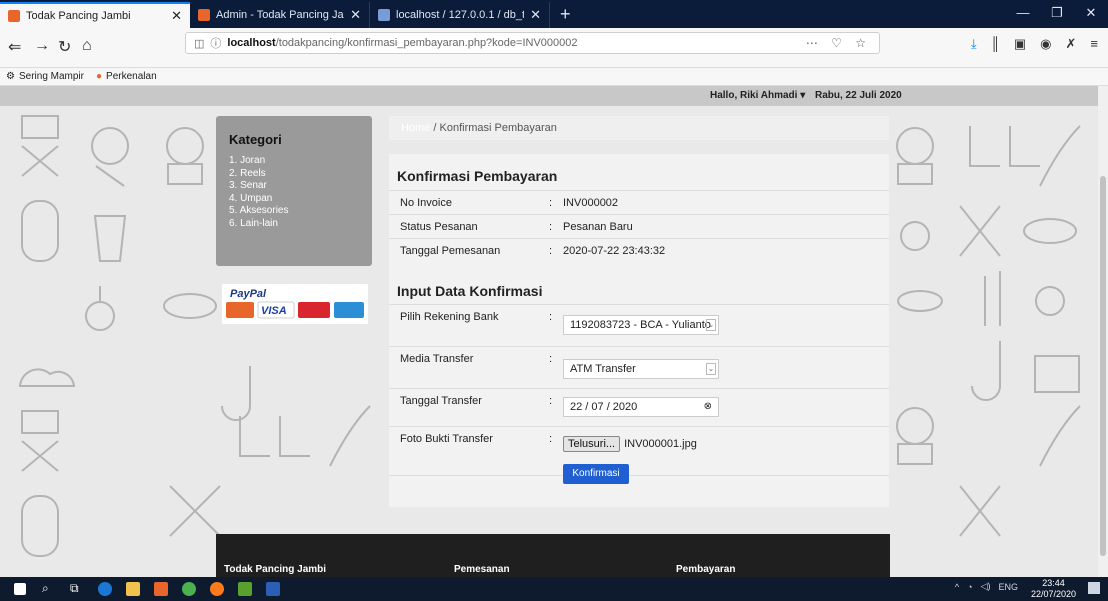 The image size is (1108, 601). I want to click on kategori-item-lain-lain: 6. Lain-lain, so click(300, 224).